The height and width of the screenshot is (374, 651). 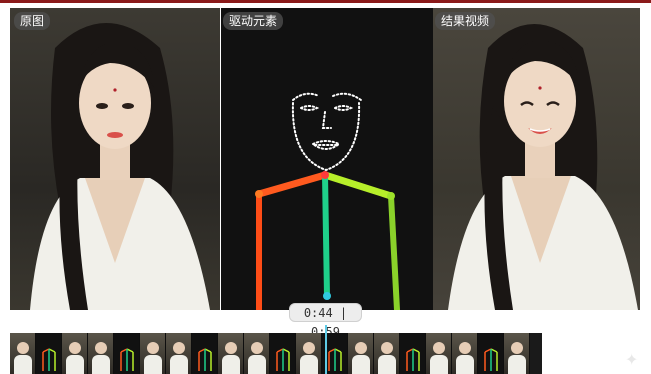 I want to click on label-original: 原图, so click(x=32, y=21).